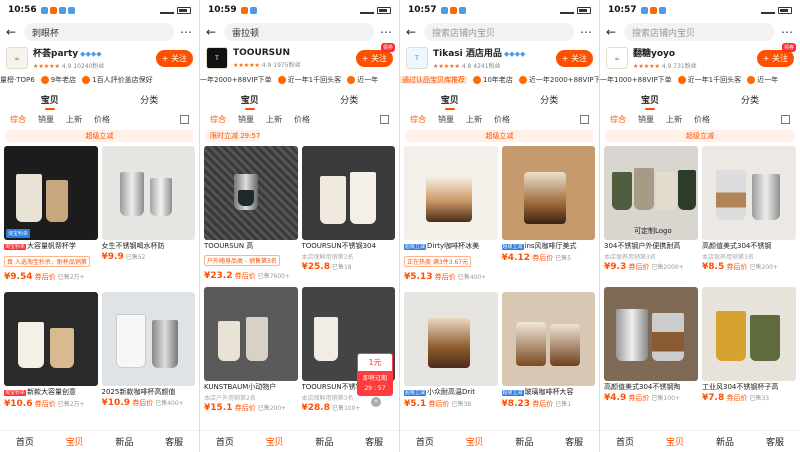  I want to click on product-card: 超级立减 玻璃咖啡杯大容 ¥8.23 券后价 已售1, so click(548, 352).